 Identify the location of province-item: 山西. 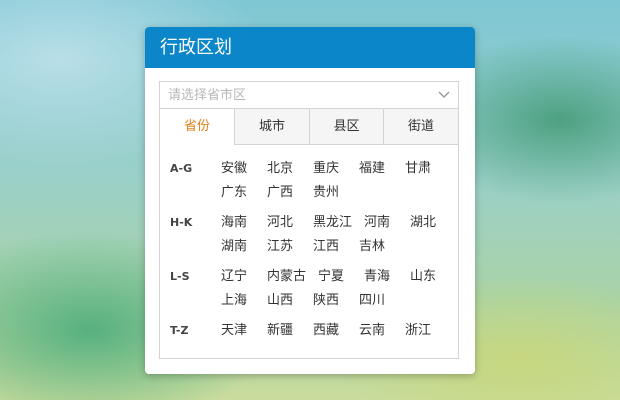
(284, 301).